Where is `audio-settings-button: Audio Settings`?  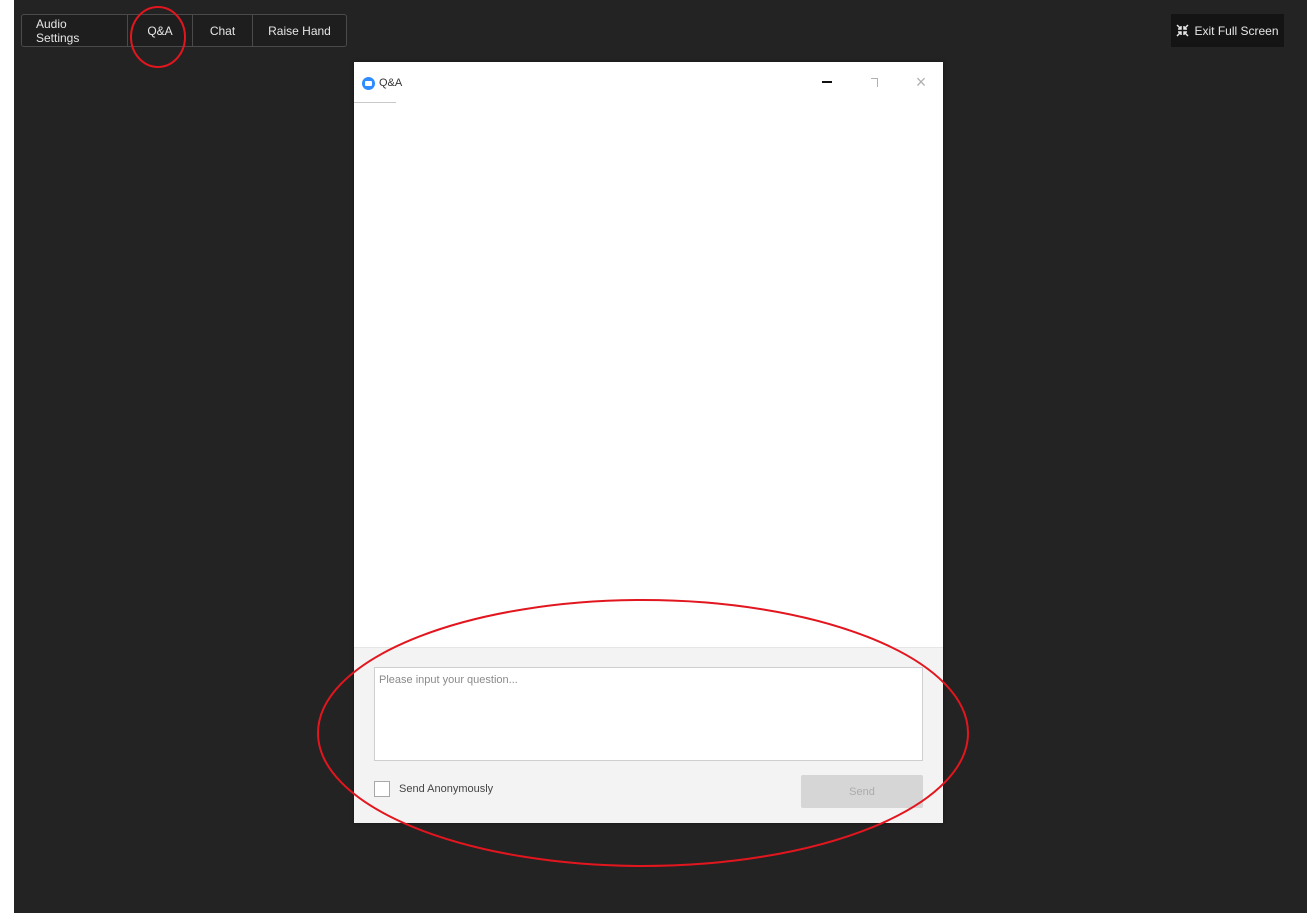 audio-settings-button: Audio Settings is located at coordinates (75, 30).